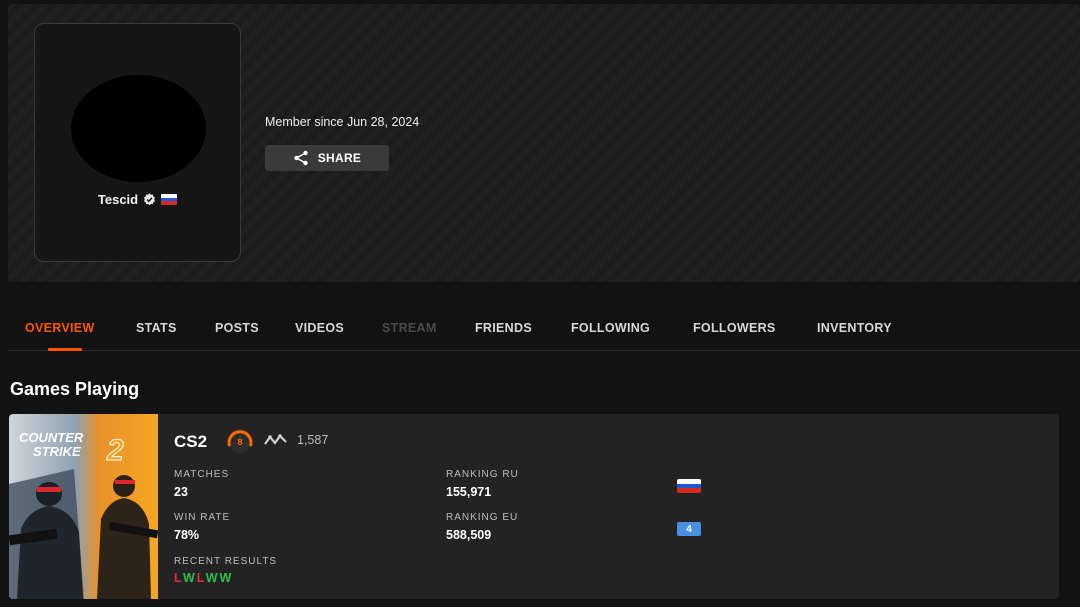 This screenshot has height=607, width=1080. I want to click on profile-card: Tescid, so click(137, 142).